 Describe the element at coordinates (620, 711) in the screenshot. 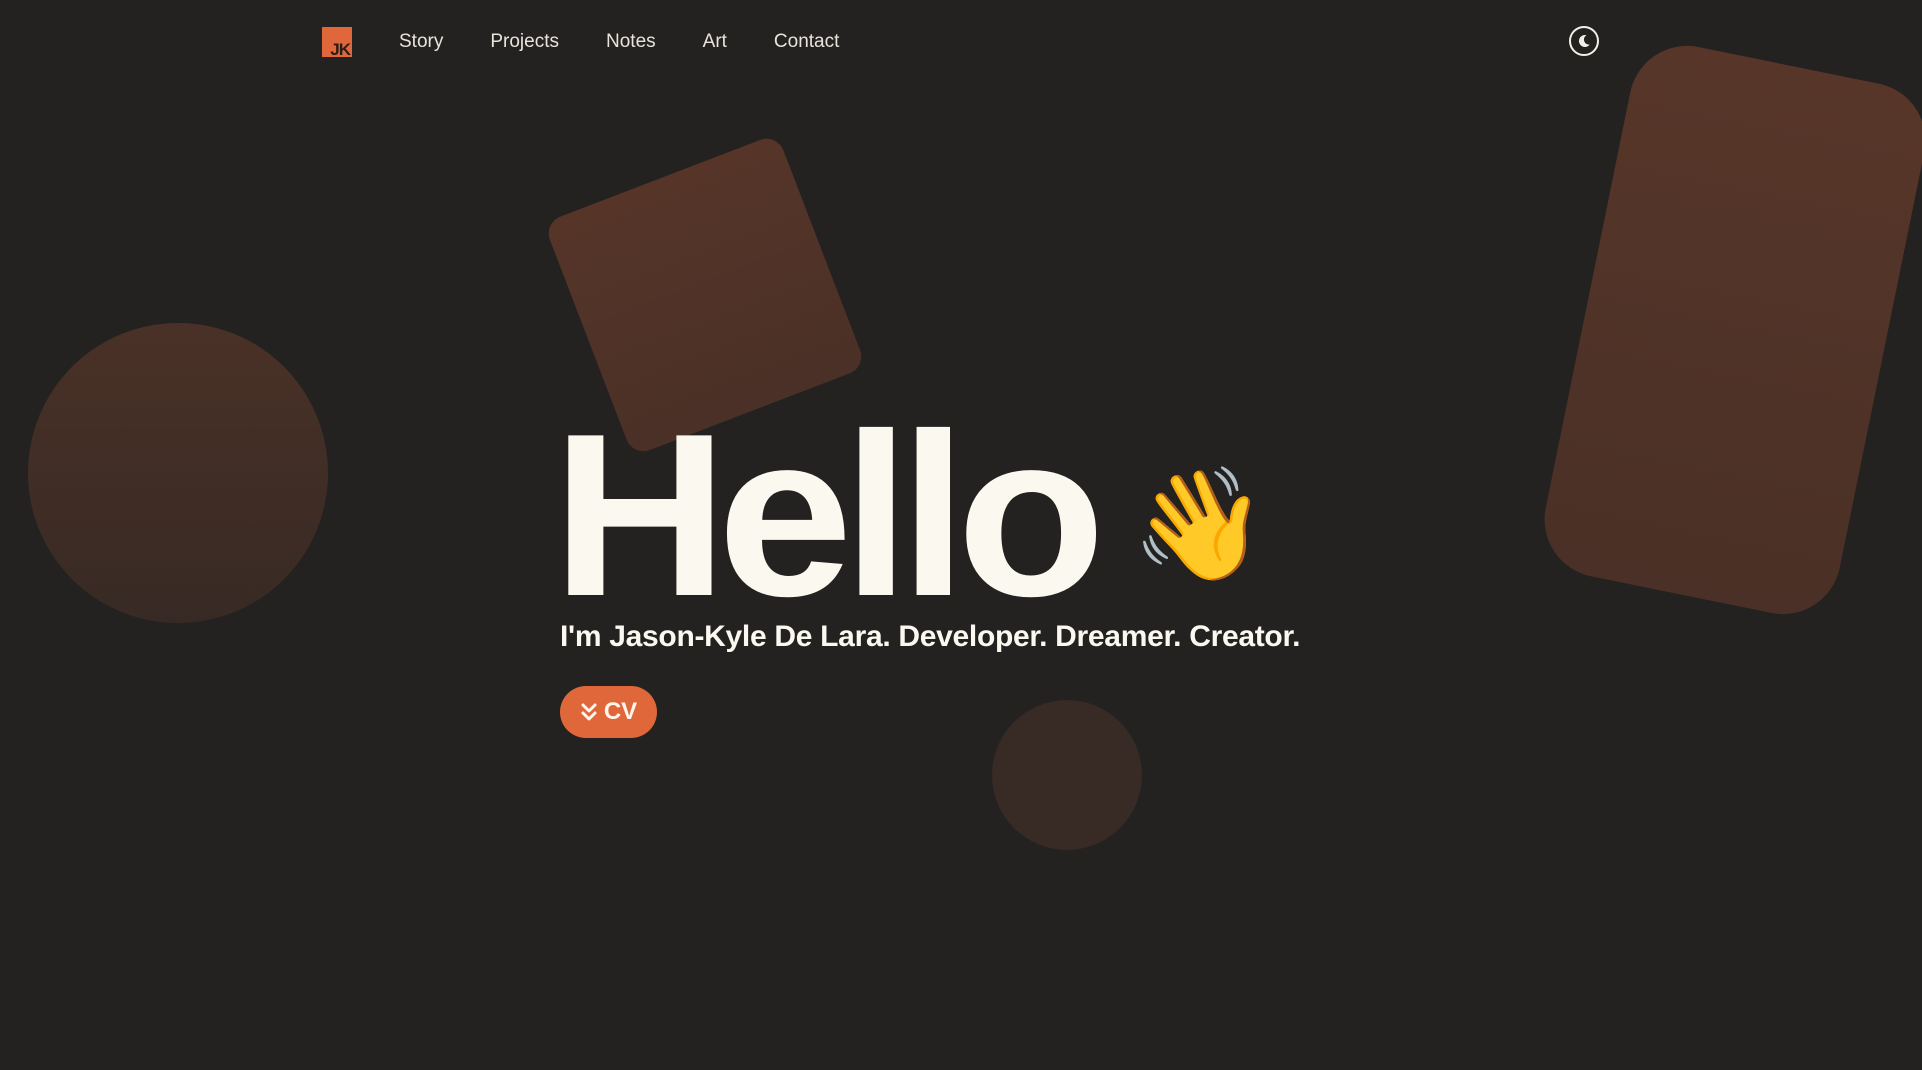

I see `cv-button-label: CV` at that location.